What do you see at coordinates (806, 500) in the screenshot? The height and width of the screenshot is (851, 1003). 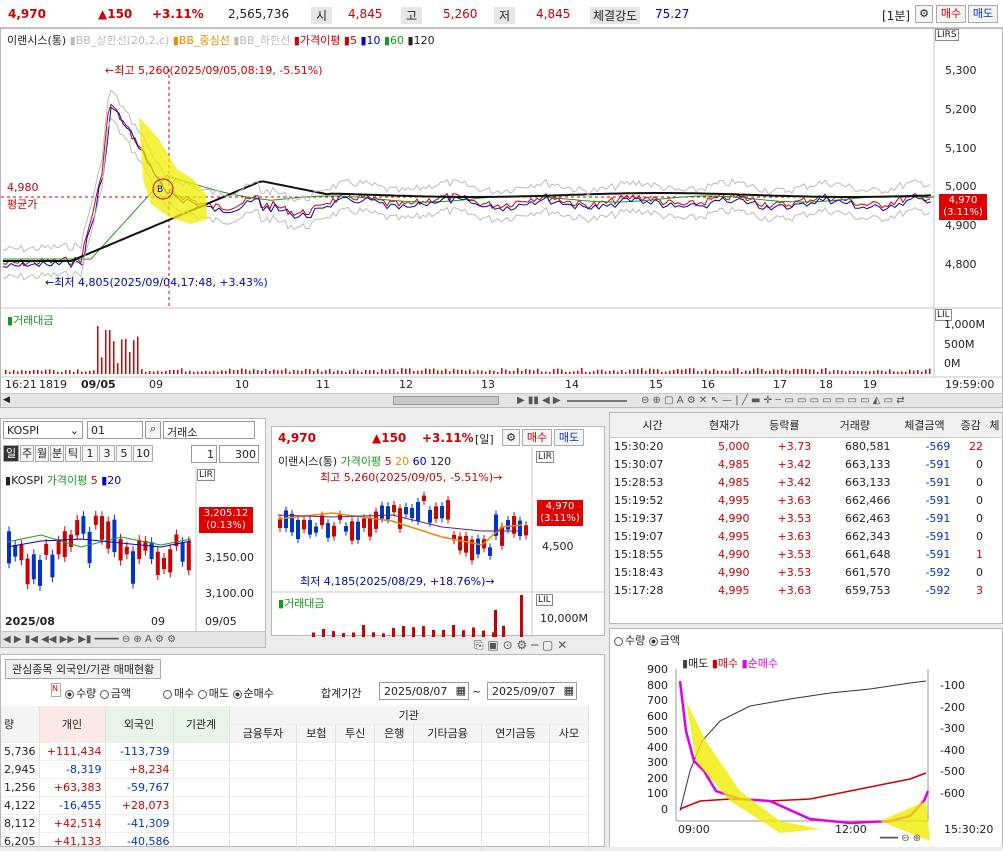 I see `table-row: 15:19:52 4,995 +3.63 662,466 -591 0` at bounding box center [806, 500].